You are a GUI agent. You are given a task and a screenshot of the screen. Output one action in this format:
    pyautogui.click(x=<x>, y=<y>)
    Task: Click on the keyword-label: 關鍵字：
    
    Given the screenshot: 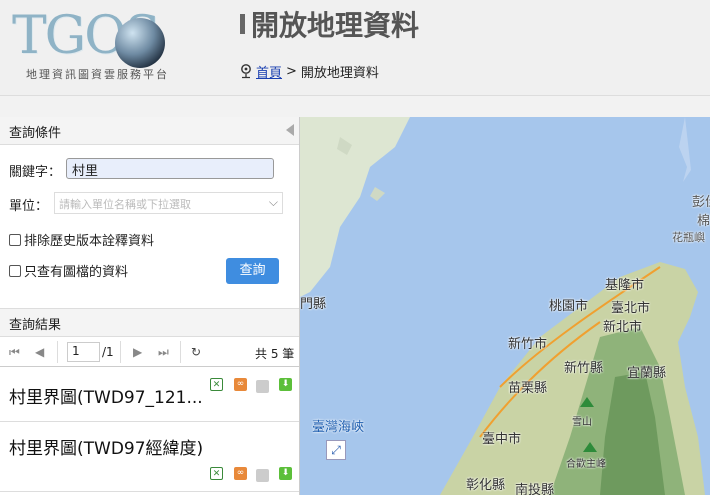 What is the action you would take?
    pyautogui.click(x=35, y=172)
    